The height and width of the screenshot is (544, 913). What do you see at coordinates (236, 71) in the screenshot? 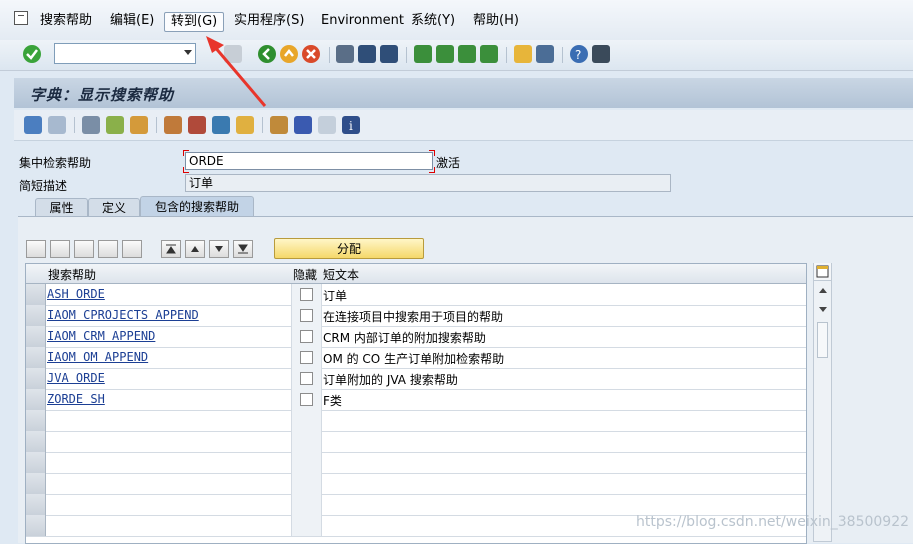
I see `annotation-arrow` at bounding box center [236, 71].